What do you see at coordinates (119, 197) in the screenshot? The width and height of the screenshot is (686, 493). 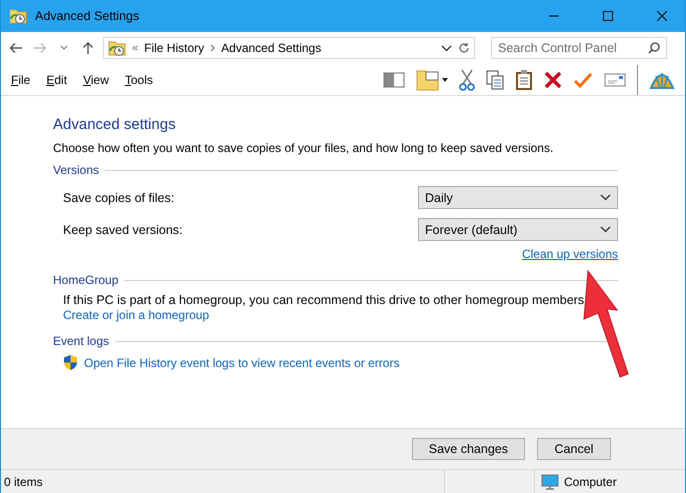 I see `setting-label: Save copies of files:` at bounding box center [119, 197].